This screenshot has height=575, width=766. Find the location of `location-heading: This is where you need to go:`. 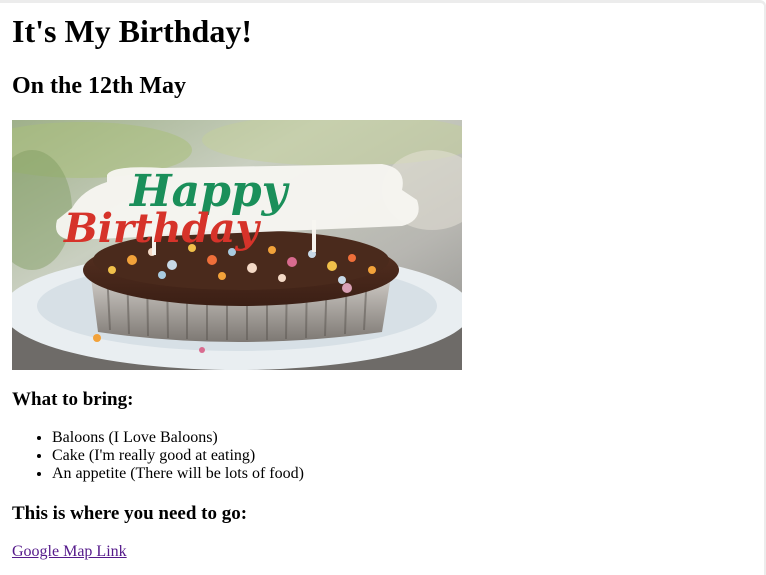

location-heading: This is where you need to go: is located at coordinates (130, 513).